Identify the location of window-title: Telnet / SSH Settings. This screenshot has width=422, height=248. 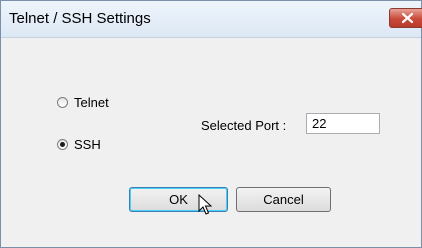
(80, 18).